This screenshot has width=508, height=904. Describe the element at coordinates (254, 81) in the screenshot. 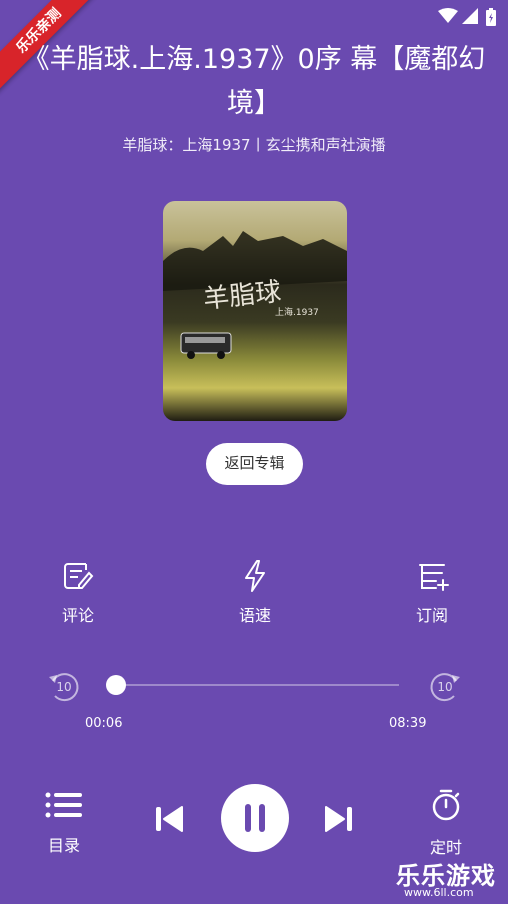

I see `episode-title: 《羊脂球.上海.1937》0序 幕【魔都幻境】` at that location.